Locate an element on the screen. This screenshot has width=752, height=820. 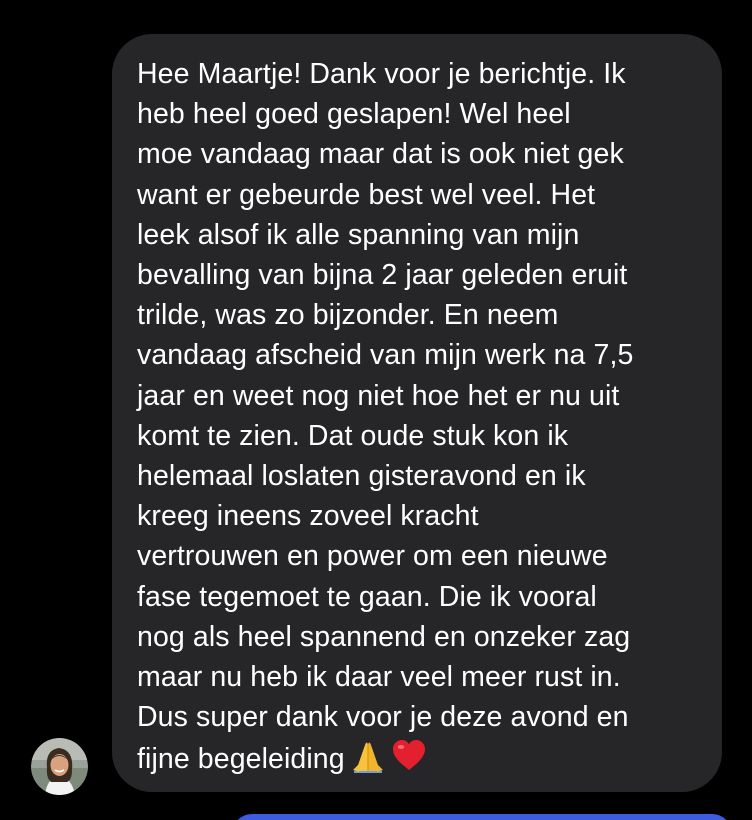
message-line-last: fijne begeleiding is located at coordinates (420, 760).